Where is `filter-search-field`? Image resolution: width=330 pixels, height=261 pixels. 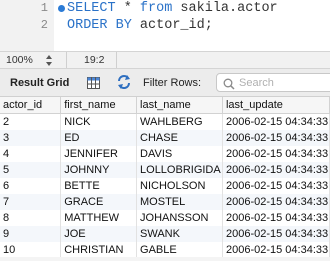 filter-search-field is located at coordinates (273, 82).